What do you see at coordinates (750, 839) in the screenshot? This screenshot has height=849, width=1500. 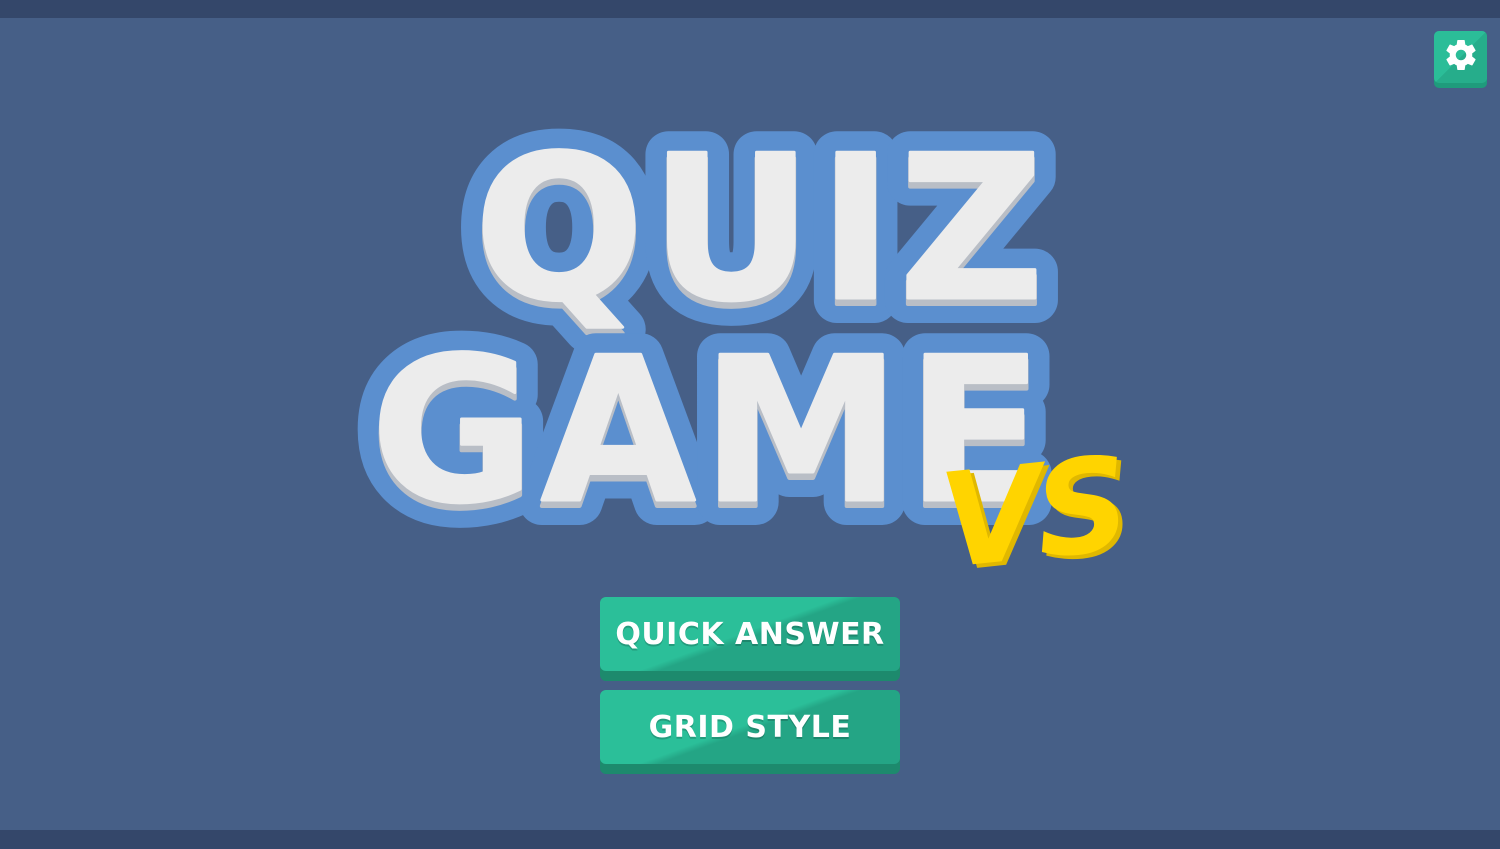 I see `bottom-frame-bar` at bounding box center [750, 839].